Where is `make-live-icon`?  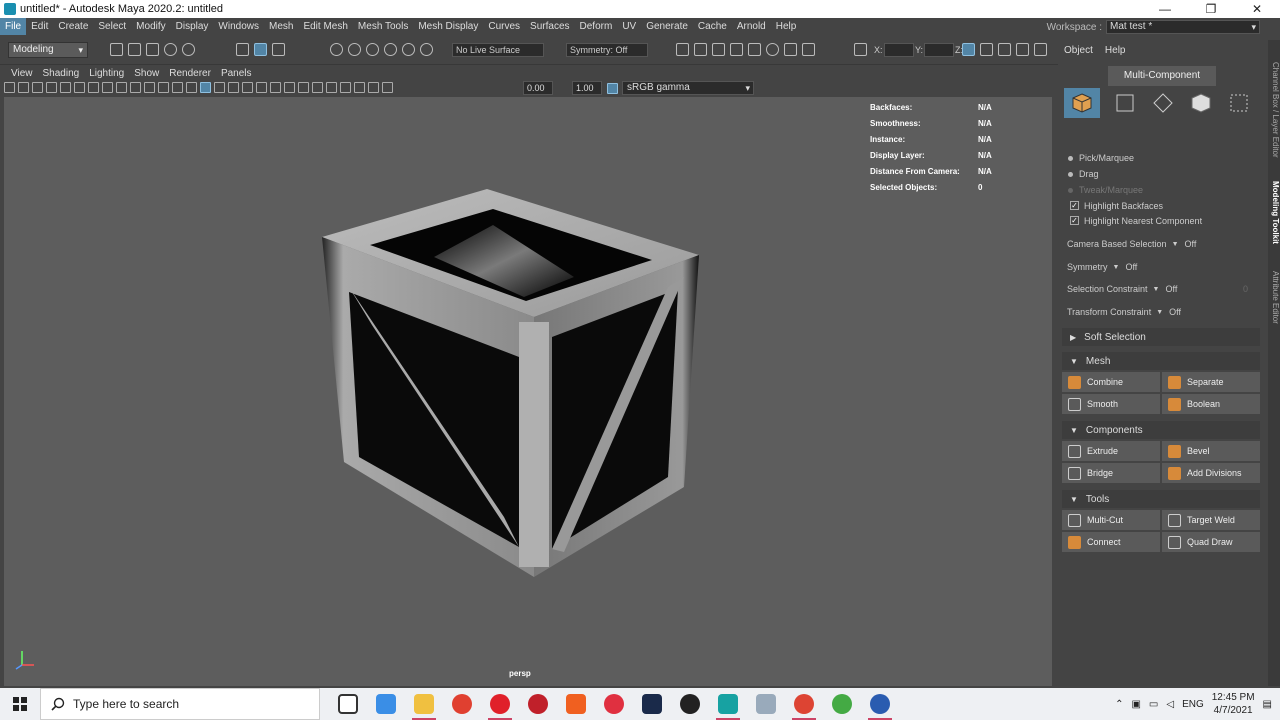 make-live-icon is located at coordinates (426, 49).